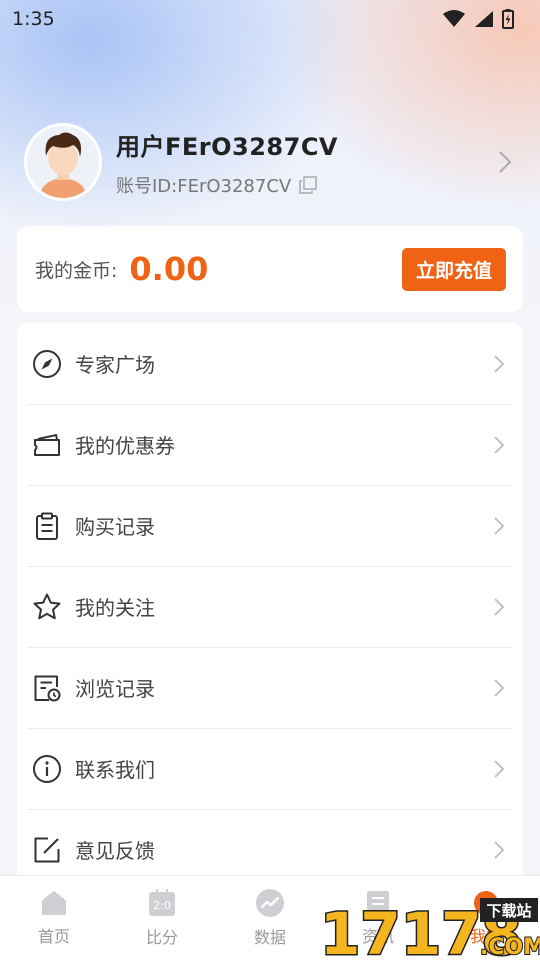 The image size is (540, 960). I want to click on coin-label: 我的金币:, so click(76, 270).